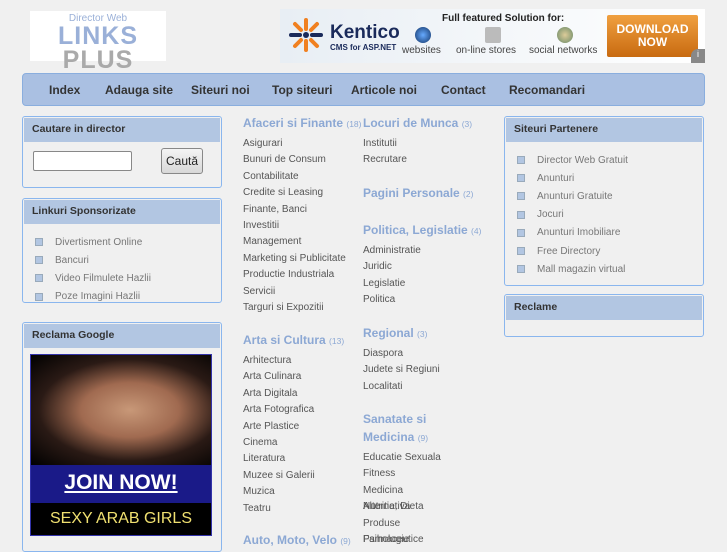 This screenshot has width=727, height=552. I want to click on link: Director Web Gratuit, so click(582, 160).